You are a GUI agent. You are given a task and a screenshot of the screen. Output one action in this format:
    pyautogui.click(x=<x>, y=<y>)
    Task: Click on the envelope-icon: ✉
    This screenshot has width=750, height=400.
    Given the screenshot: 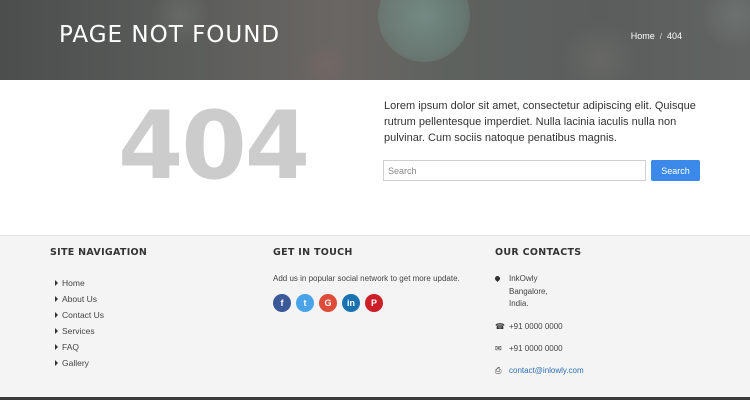 What is the action you would take?
    pyautogui.click(x=498, y=348)
    